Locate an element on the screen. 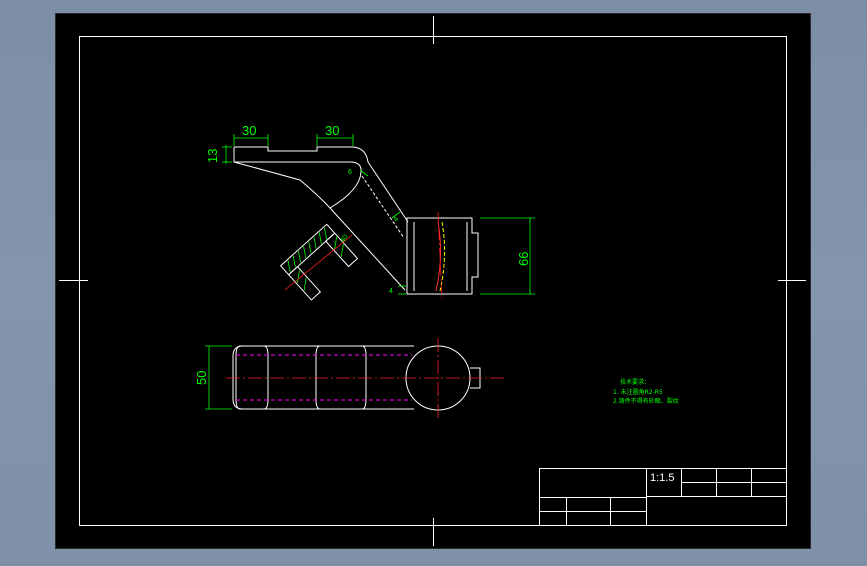 Image resolution: width=867 pixels, height=566 pixels. dim-top-right-width: 30 is located at coordinates (332, 130).